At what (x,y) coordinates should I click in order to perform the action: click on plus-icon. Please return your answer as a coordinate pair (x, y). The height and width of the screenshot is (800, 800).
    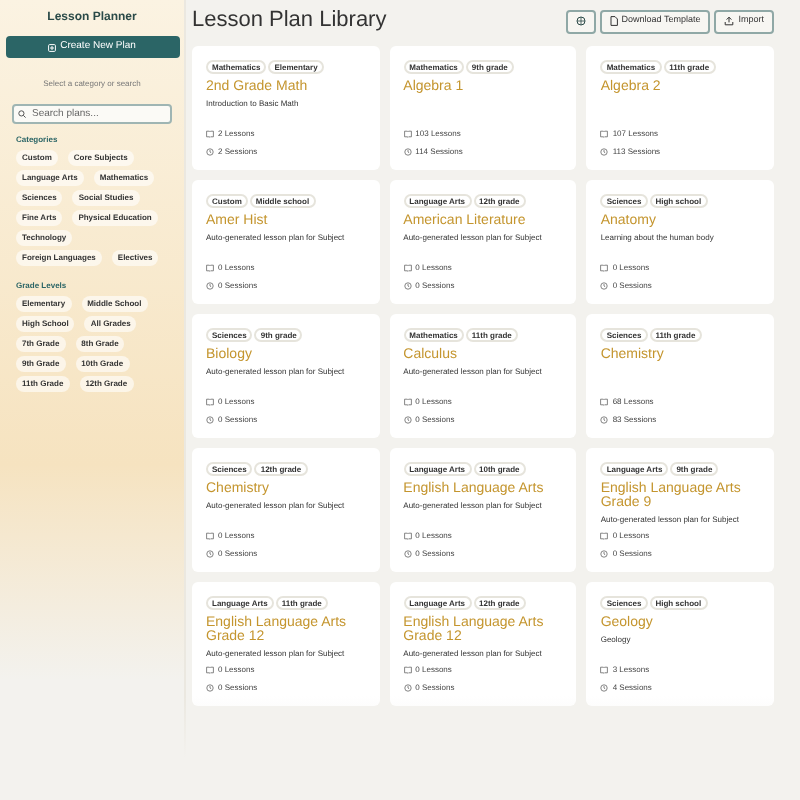
    Looking at the image, I should click on (52, 47).